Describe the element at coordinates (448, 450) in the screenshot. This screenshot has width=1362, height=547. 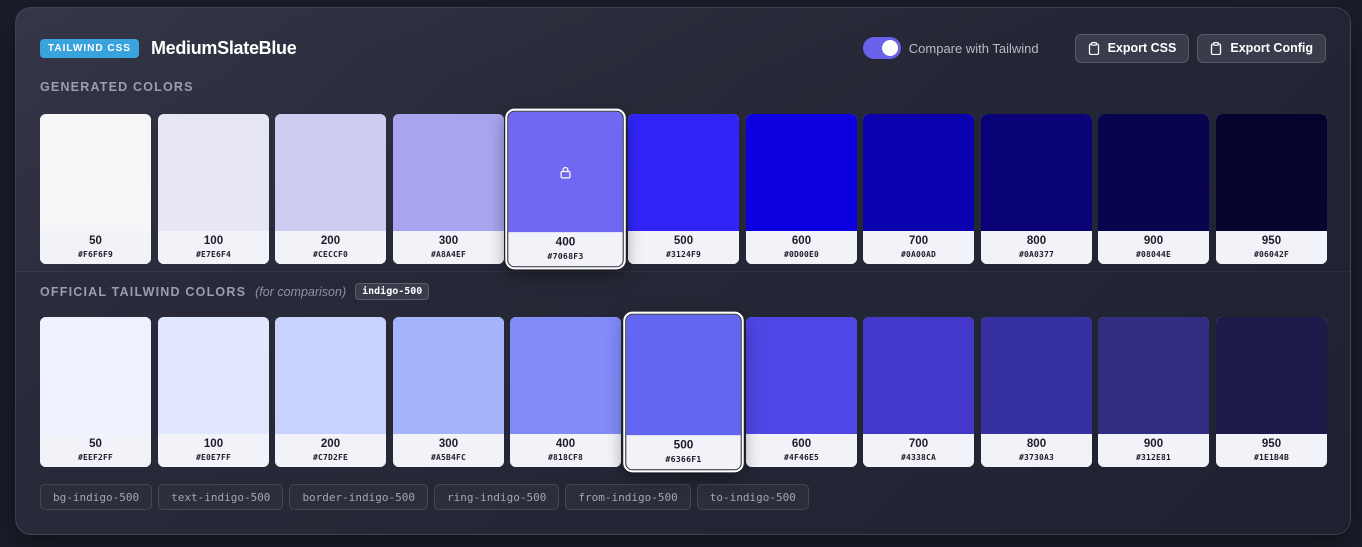
I see `swatch-meta: 300 #A5B4FC` at that location.